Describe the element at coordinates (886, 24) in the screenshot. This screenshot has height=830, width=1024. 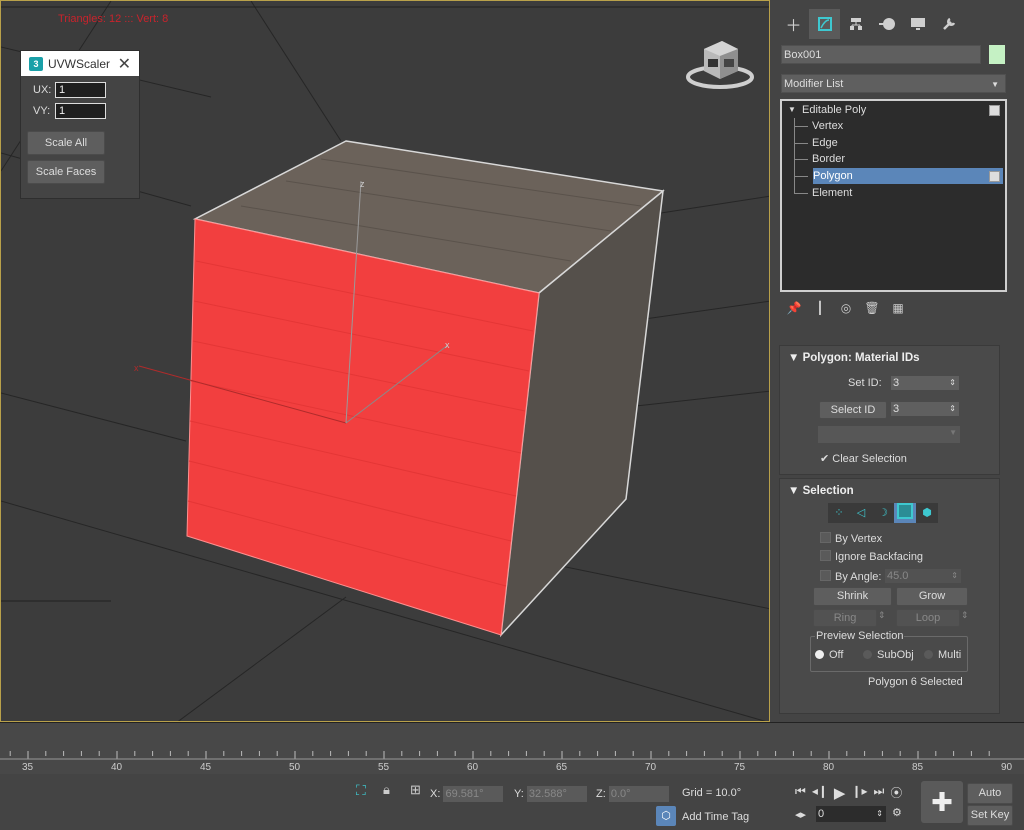
I see `motion-tab-icon` at that location.